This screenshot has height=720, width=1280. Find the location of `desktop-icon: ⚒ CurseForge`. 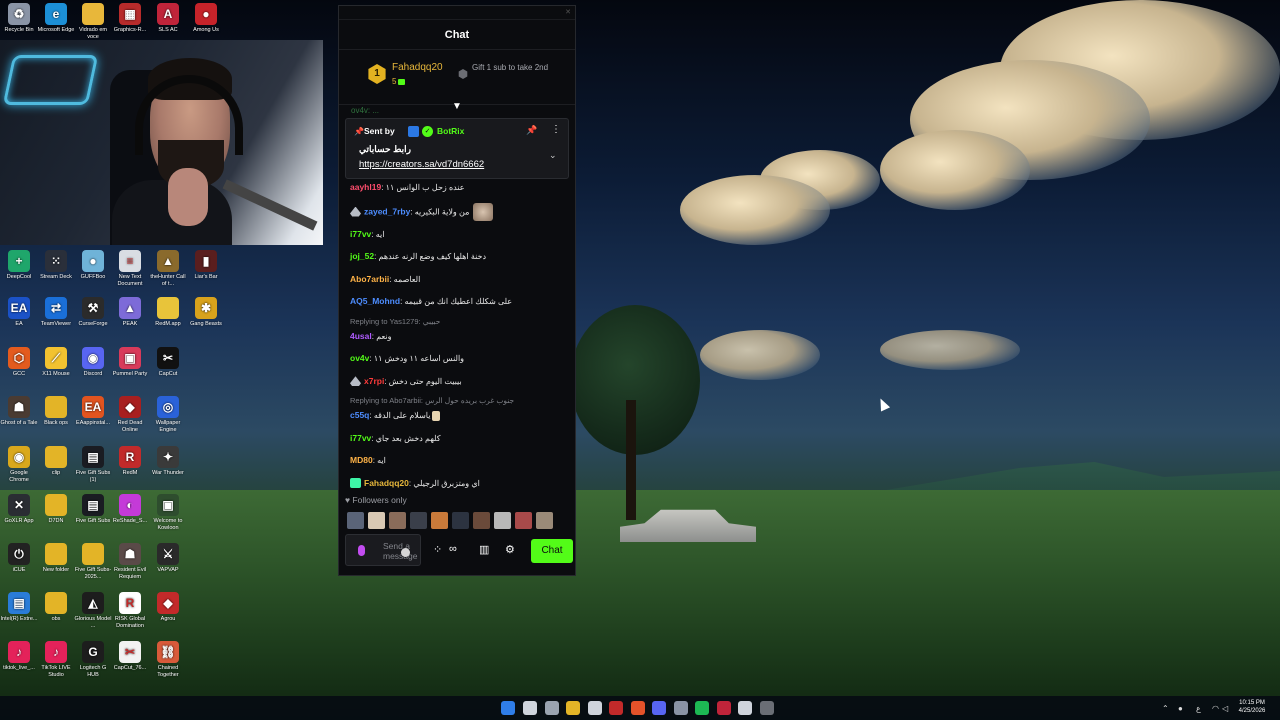

desktop-icon: ⚒ CurseForge is located at coordinates (93, 312).